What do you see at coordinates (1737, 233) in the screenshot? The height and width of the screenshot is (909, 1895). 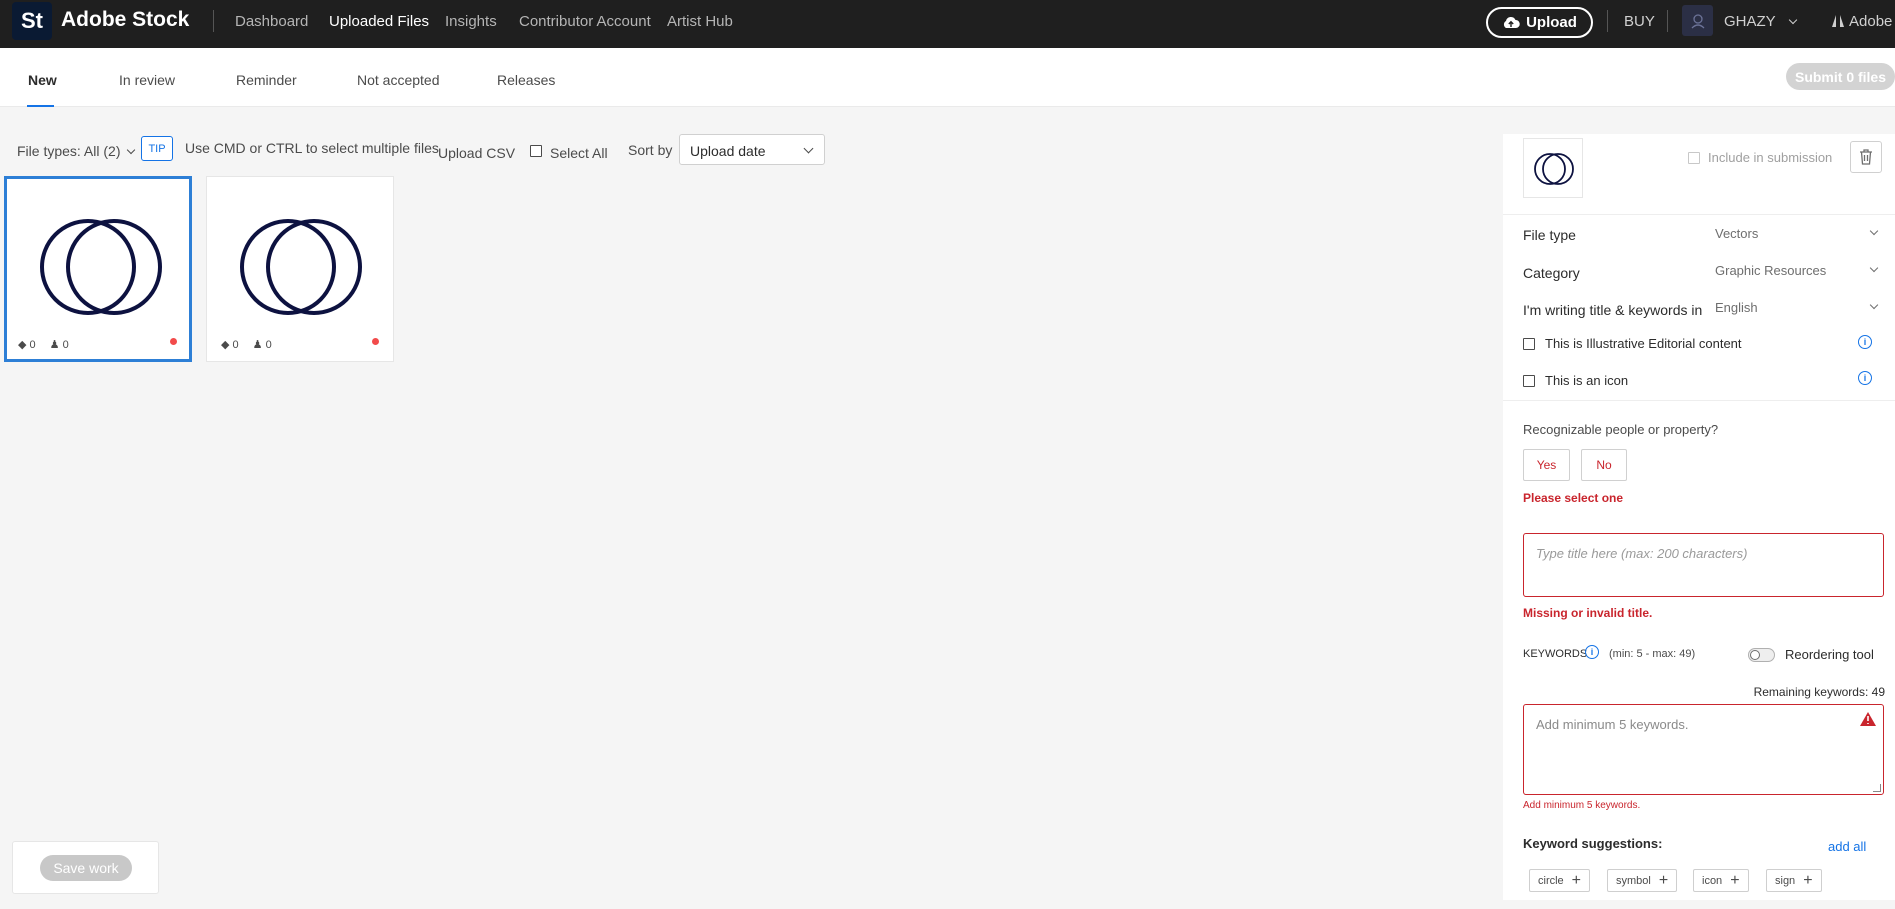 I see `file-type-value: Vectors` at bounding box center [1737, 233].